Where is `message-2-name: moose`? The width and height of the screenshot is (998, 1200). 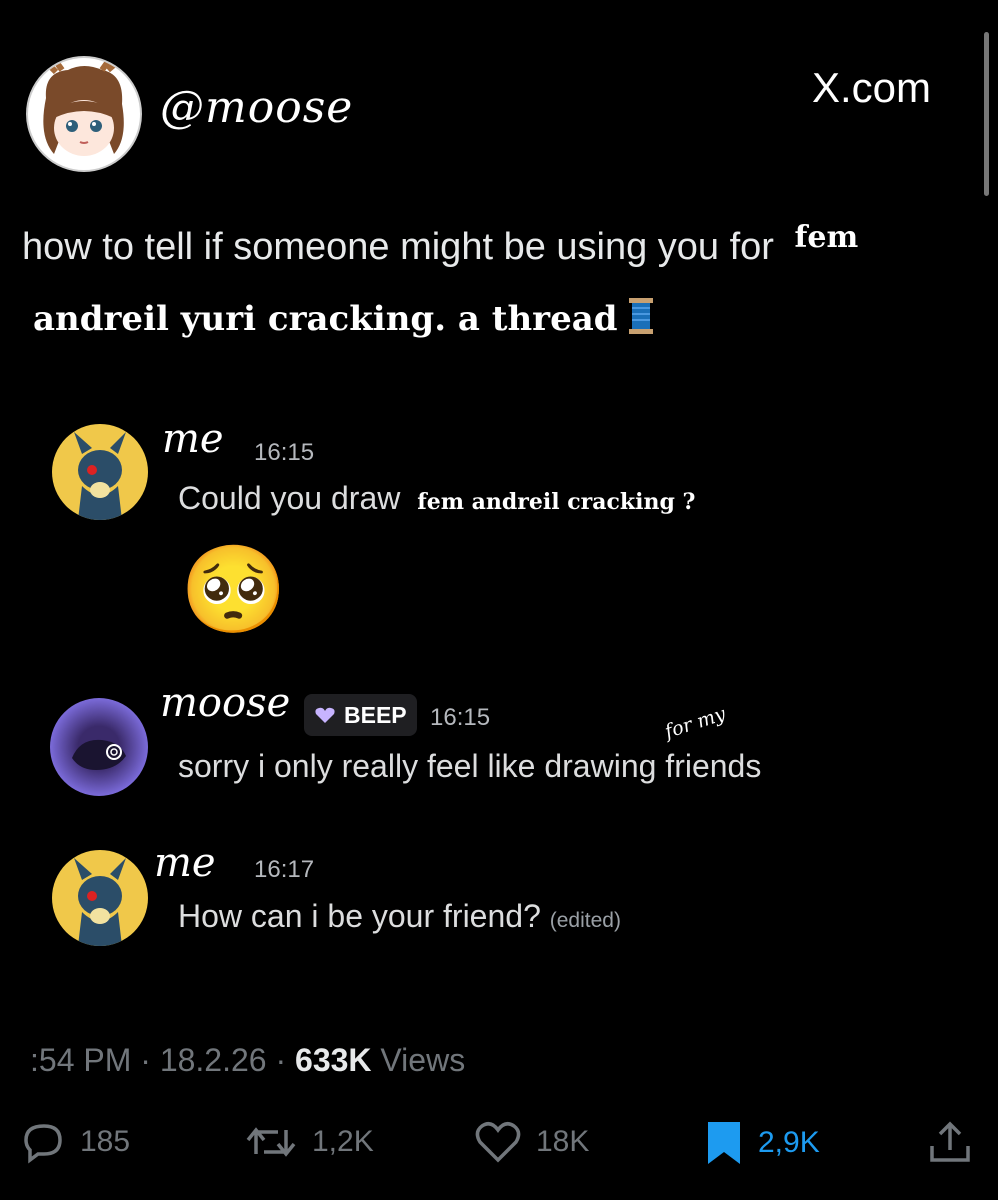 message-2-name: moose is located at coordinates (225, 703).